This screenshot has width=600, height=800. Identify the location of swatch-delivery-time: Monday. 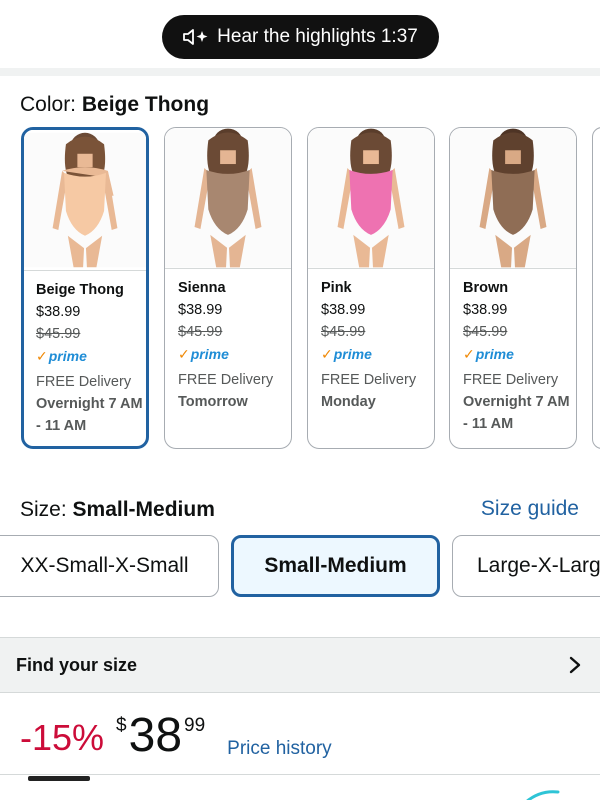
(348, 402).